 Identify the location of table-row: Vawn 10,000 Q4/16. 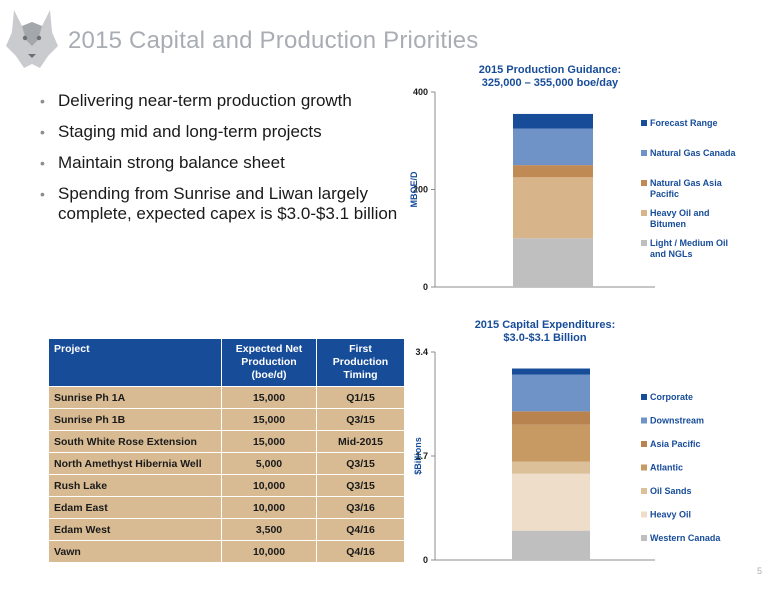
(226, 551).